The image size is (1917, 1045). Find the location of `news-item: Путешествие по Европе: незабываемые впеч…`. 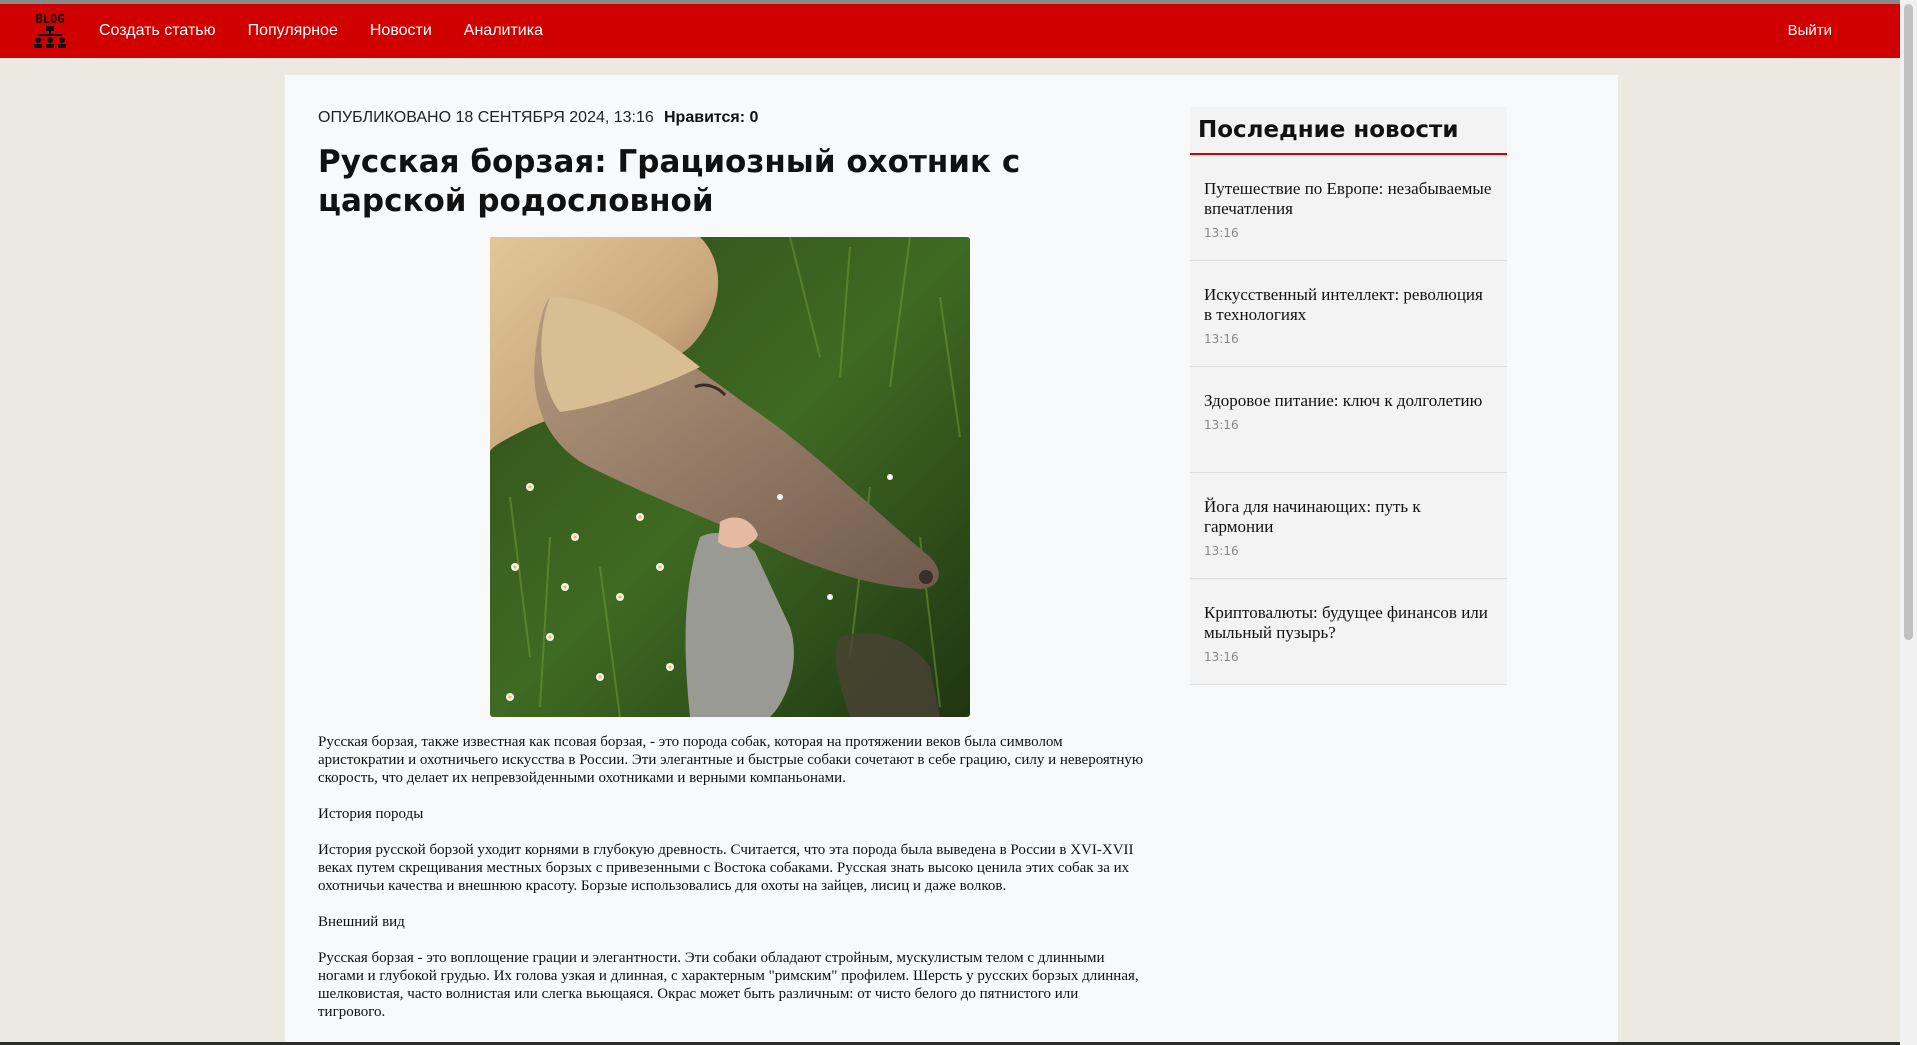

news-item: Путешествие по Европе: незабываемые впеч… is located at coordinates (1348, 208).